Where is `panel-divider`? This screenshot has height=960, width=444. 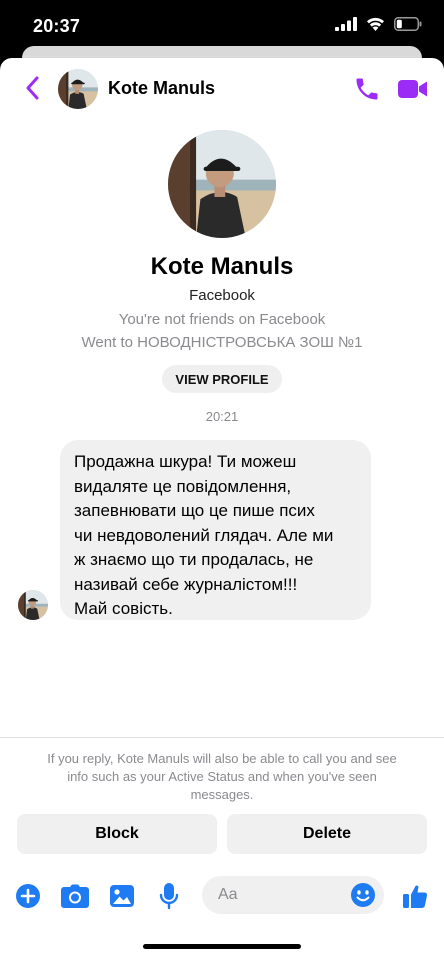 panel-divider is located at coordinates (222, 737).